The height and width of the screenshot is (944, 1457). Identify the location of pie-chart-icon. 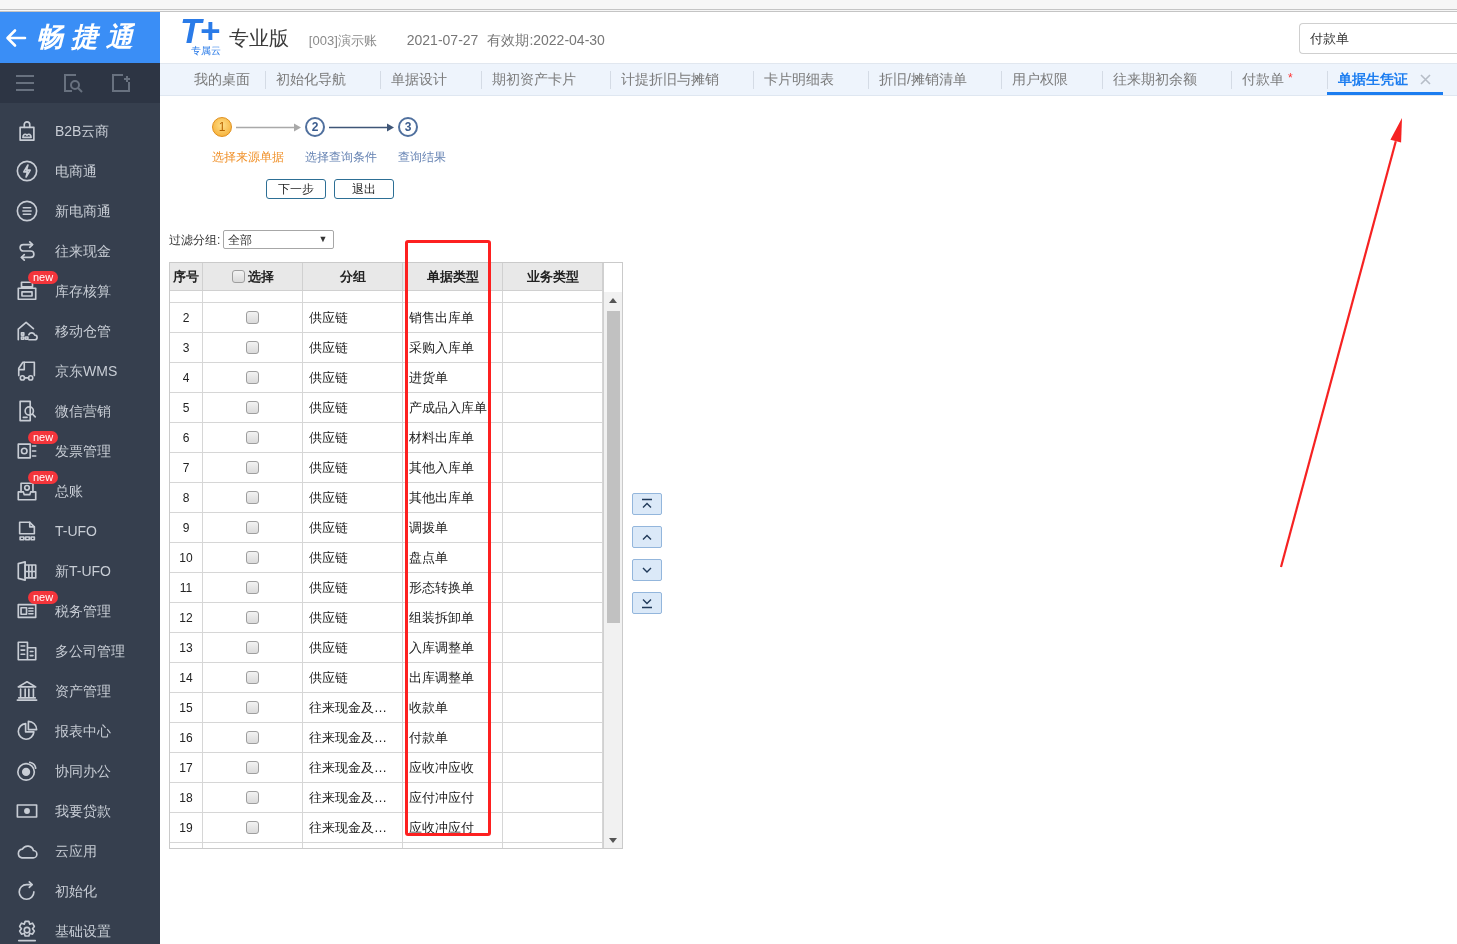
(27, 731).